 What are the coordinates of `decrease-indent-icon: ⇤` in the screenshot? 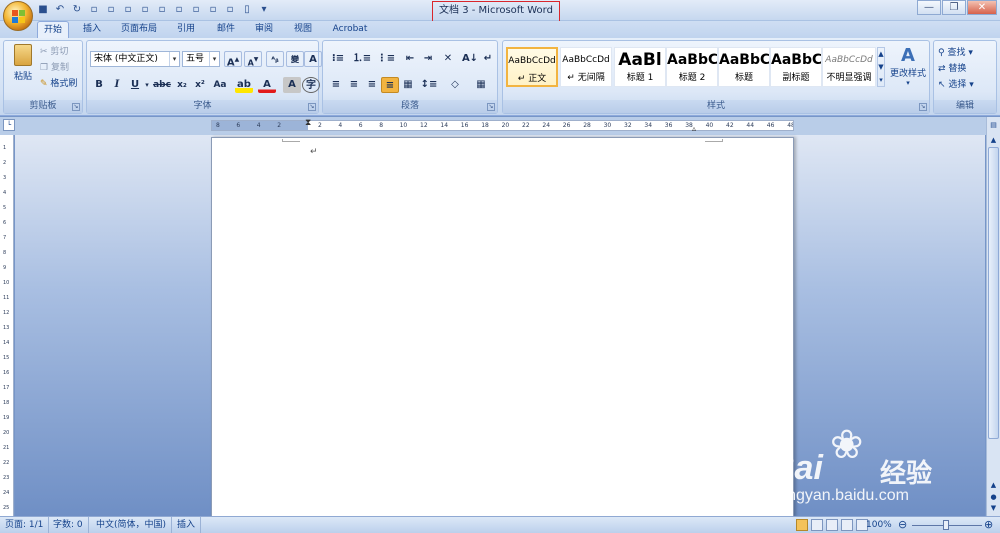 It's located at (410, 59).